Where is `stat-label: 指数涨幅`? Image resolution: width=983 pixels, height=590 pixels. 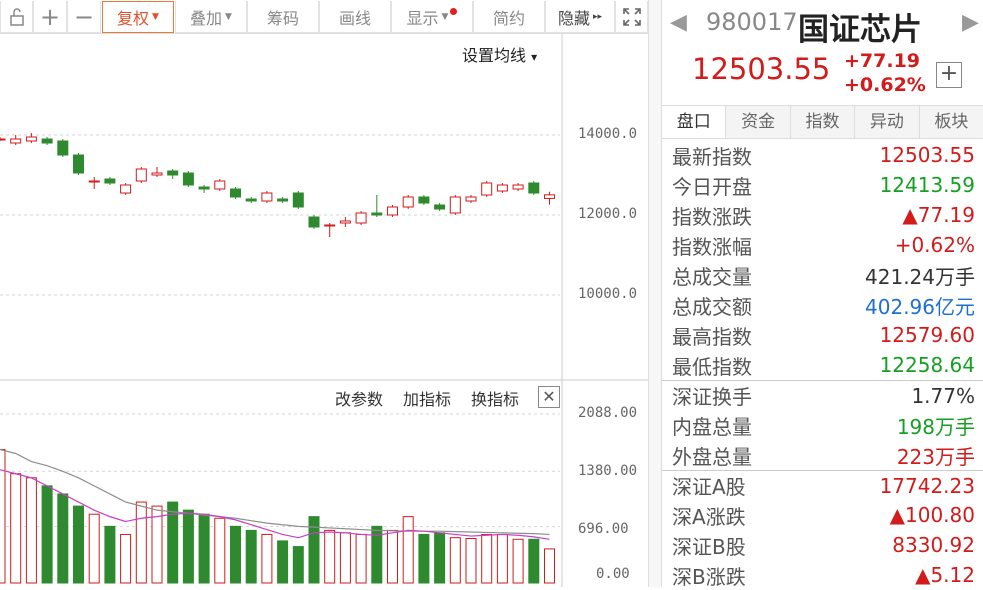 stat-label: 指数涨幅 is located at coordinates (712, 246).